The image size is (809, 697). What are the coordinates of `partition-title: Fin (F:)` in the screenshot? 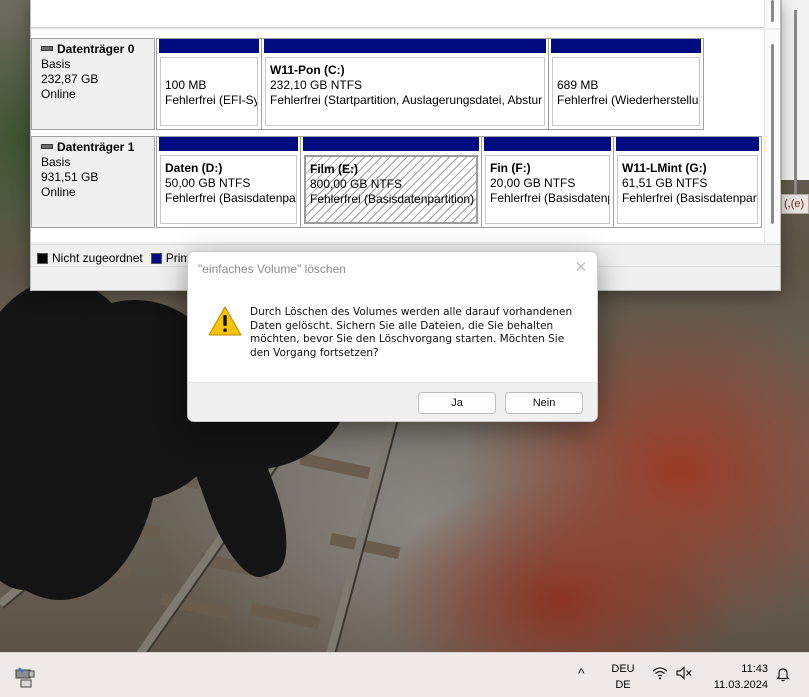 It's located at (510, 168).